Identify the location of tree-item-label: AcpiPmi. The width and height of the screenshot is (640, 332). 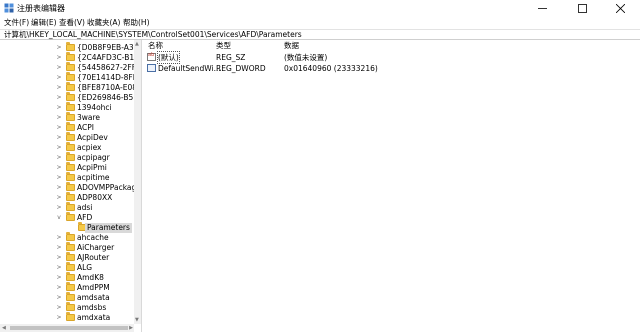
(92, 167).